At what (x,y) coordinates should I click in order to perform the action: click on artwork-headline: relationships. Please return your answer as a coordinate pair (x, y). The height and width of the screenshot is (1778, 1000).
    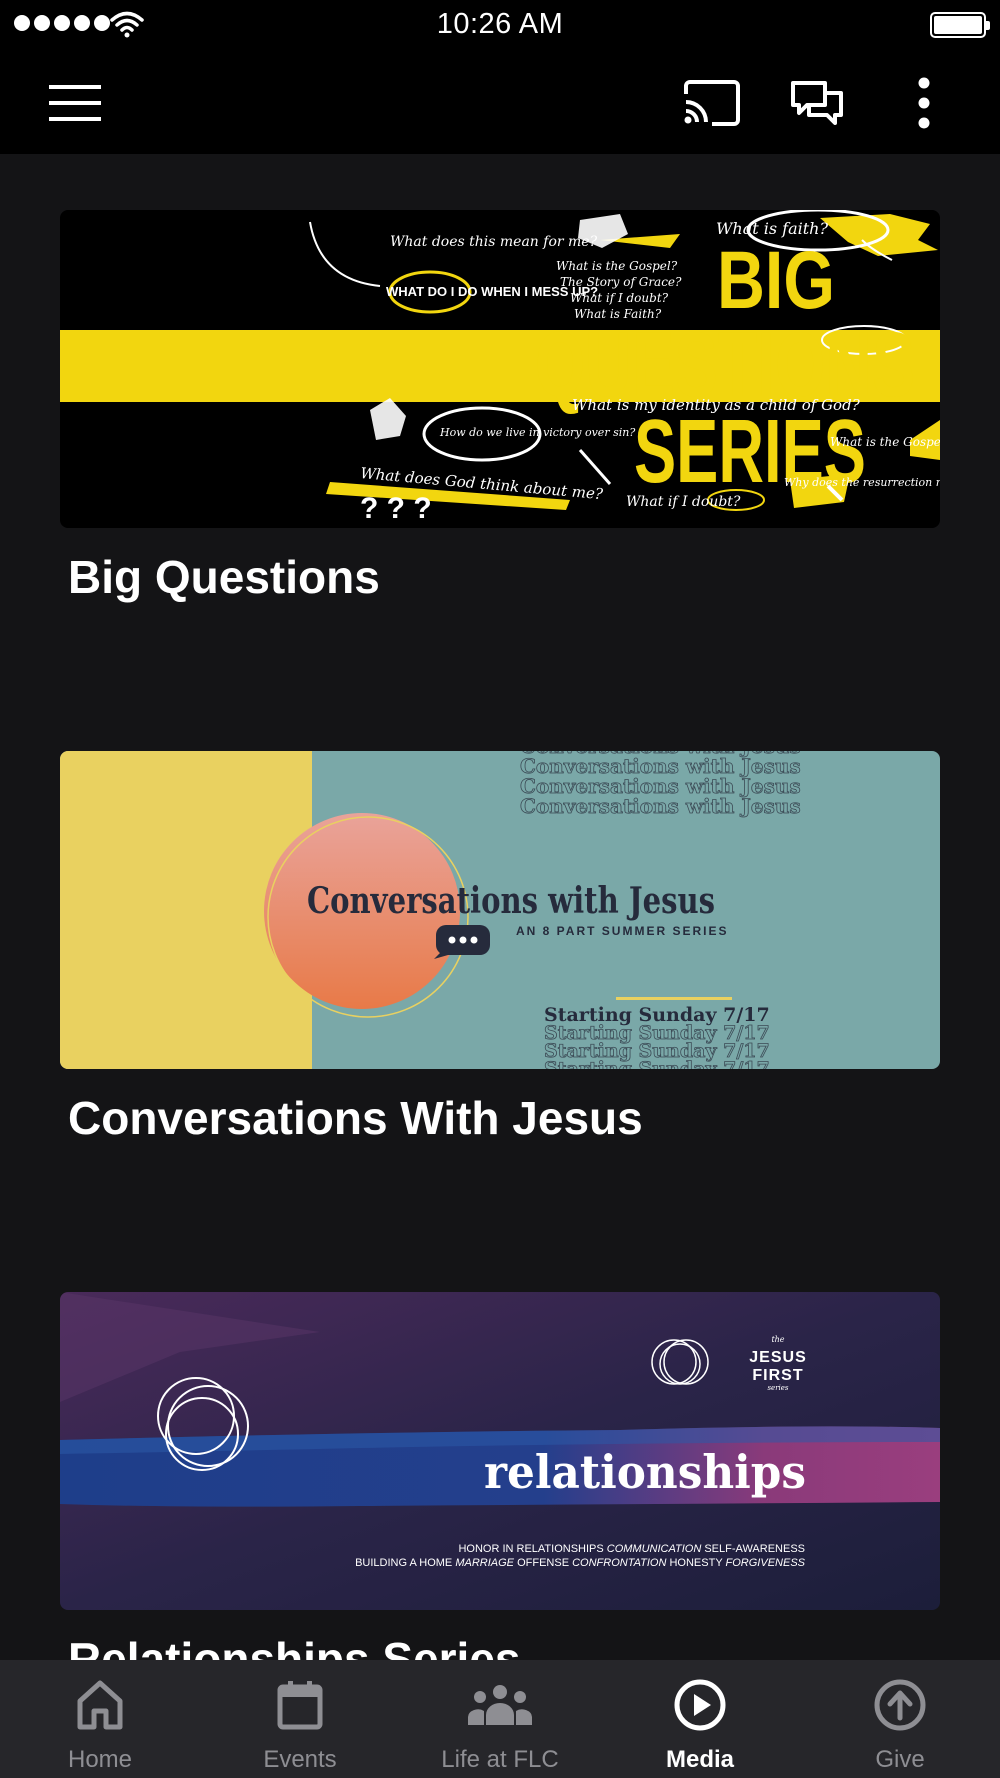
    Looking at the image, I should click on (645, 1472).